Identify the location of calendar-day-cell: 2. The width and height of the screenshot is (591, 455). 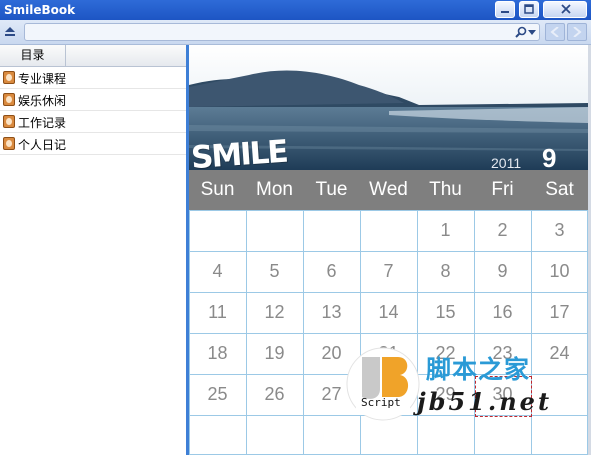
(502, 230).